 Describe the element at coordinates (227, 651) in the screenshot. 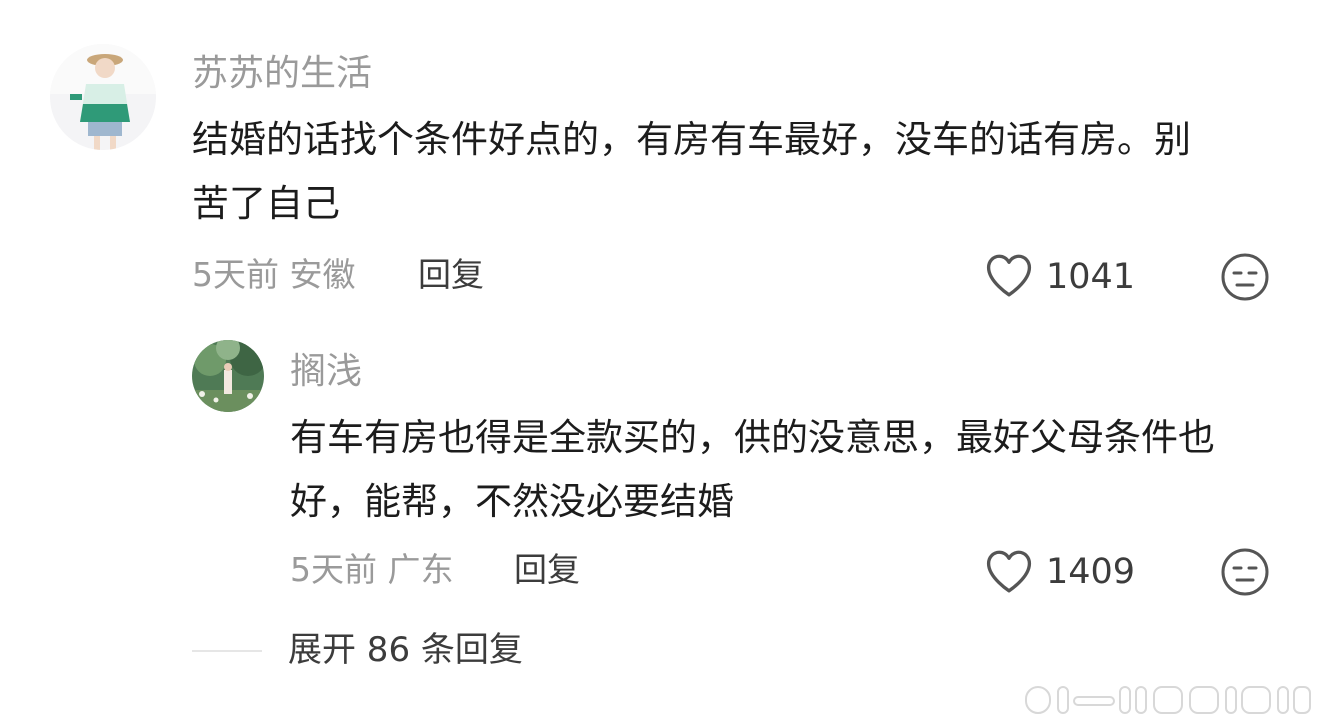

I see `expand-divider` at that location.